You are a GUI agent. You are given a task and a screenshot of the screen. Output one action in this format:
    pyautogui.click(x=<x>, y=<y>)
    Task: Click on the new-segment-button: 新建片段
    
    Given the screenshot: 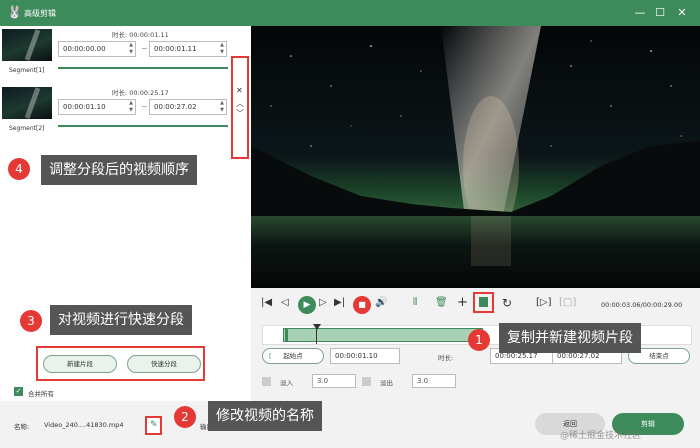 What is the action you would take?
    pyautogui.click(x=80, y=364)
    